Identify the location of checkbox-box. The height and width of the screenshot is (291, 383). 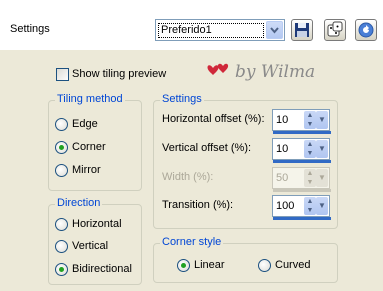
(62, 74).